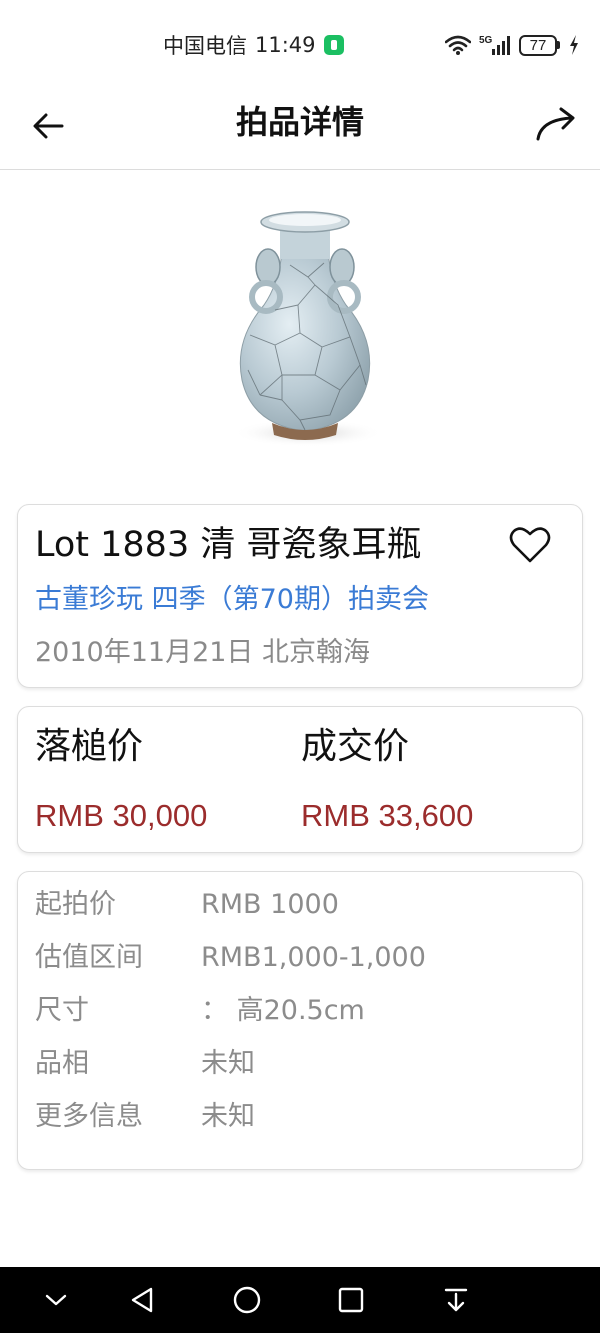 The height and width of the screenshot is (1333, 600). Describe the element at coordinates (62, 1063) in the screenshot. I see `detail-label: 品相` at that location.